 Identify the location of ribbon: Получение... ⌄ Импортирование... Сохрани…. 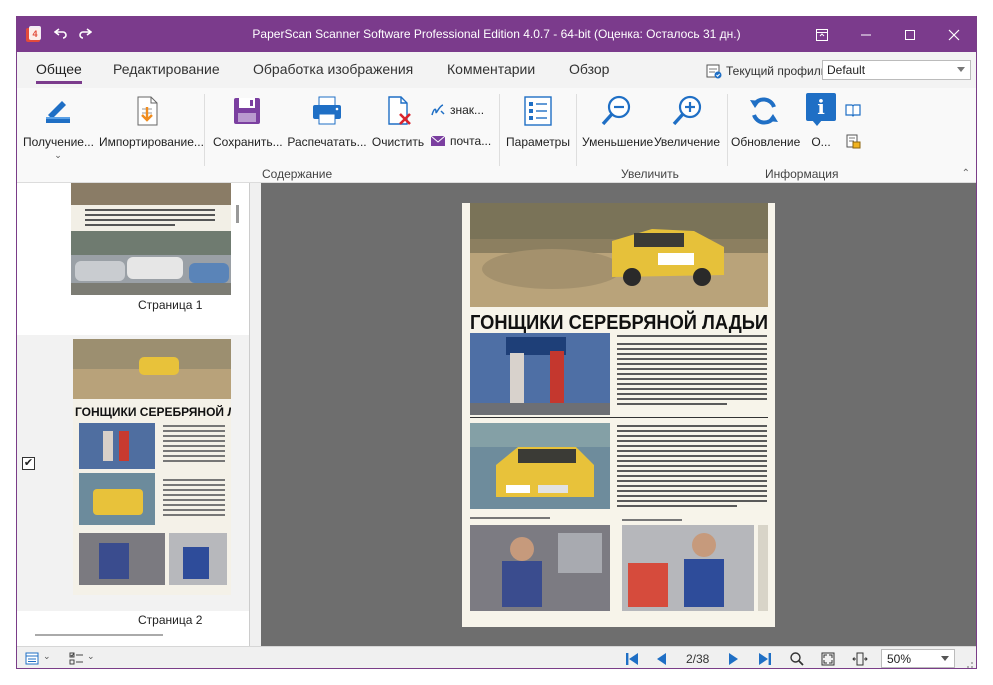
(496, 135).